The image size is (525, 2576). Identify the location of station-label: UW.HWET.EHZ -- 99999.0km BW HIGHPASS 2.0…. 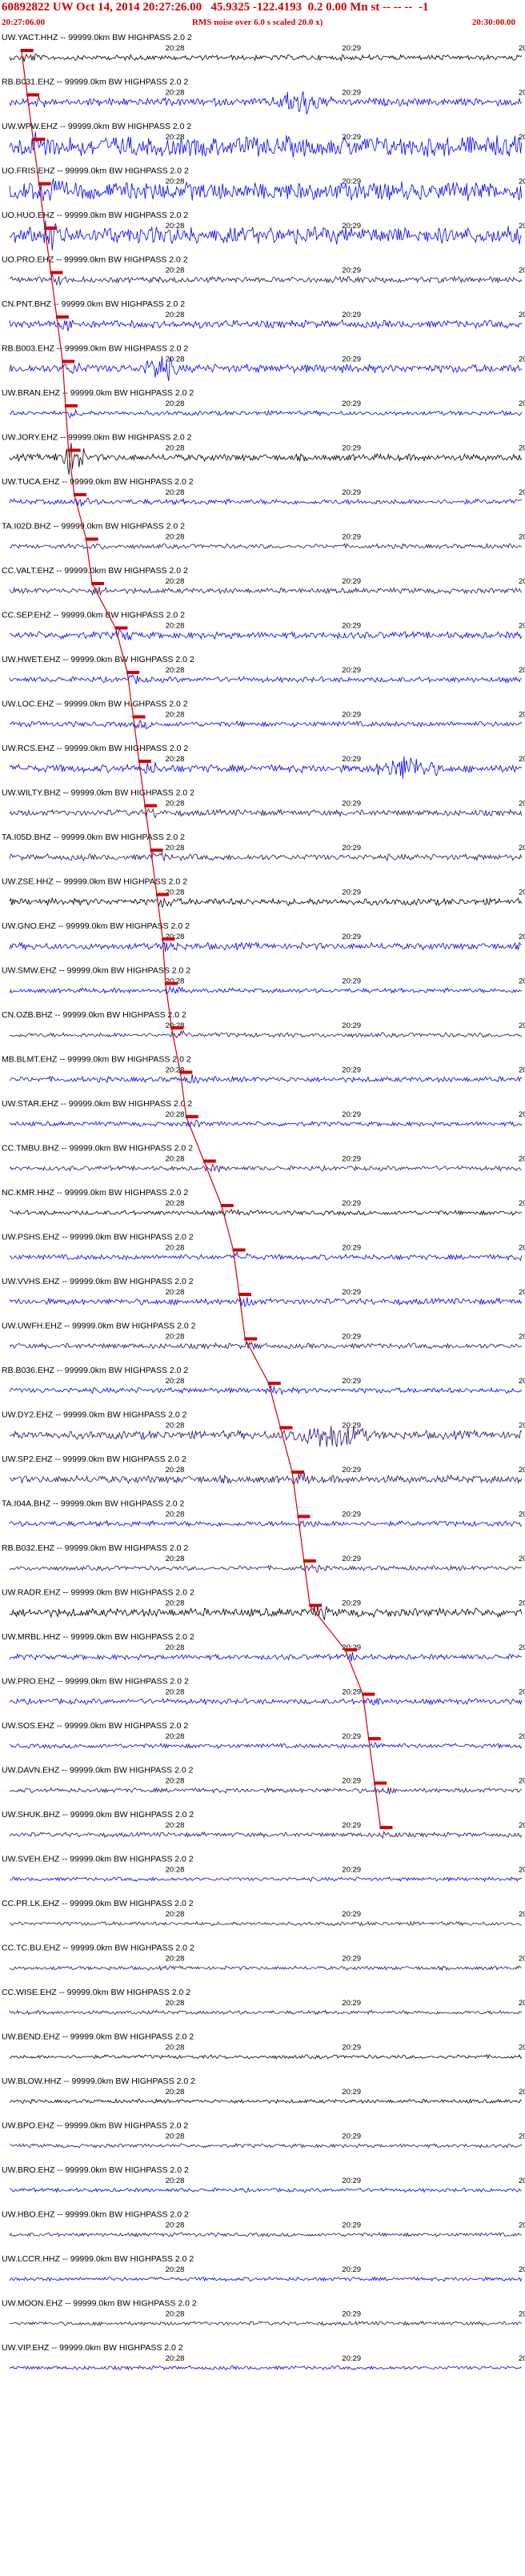
(98, 660).